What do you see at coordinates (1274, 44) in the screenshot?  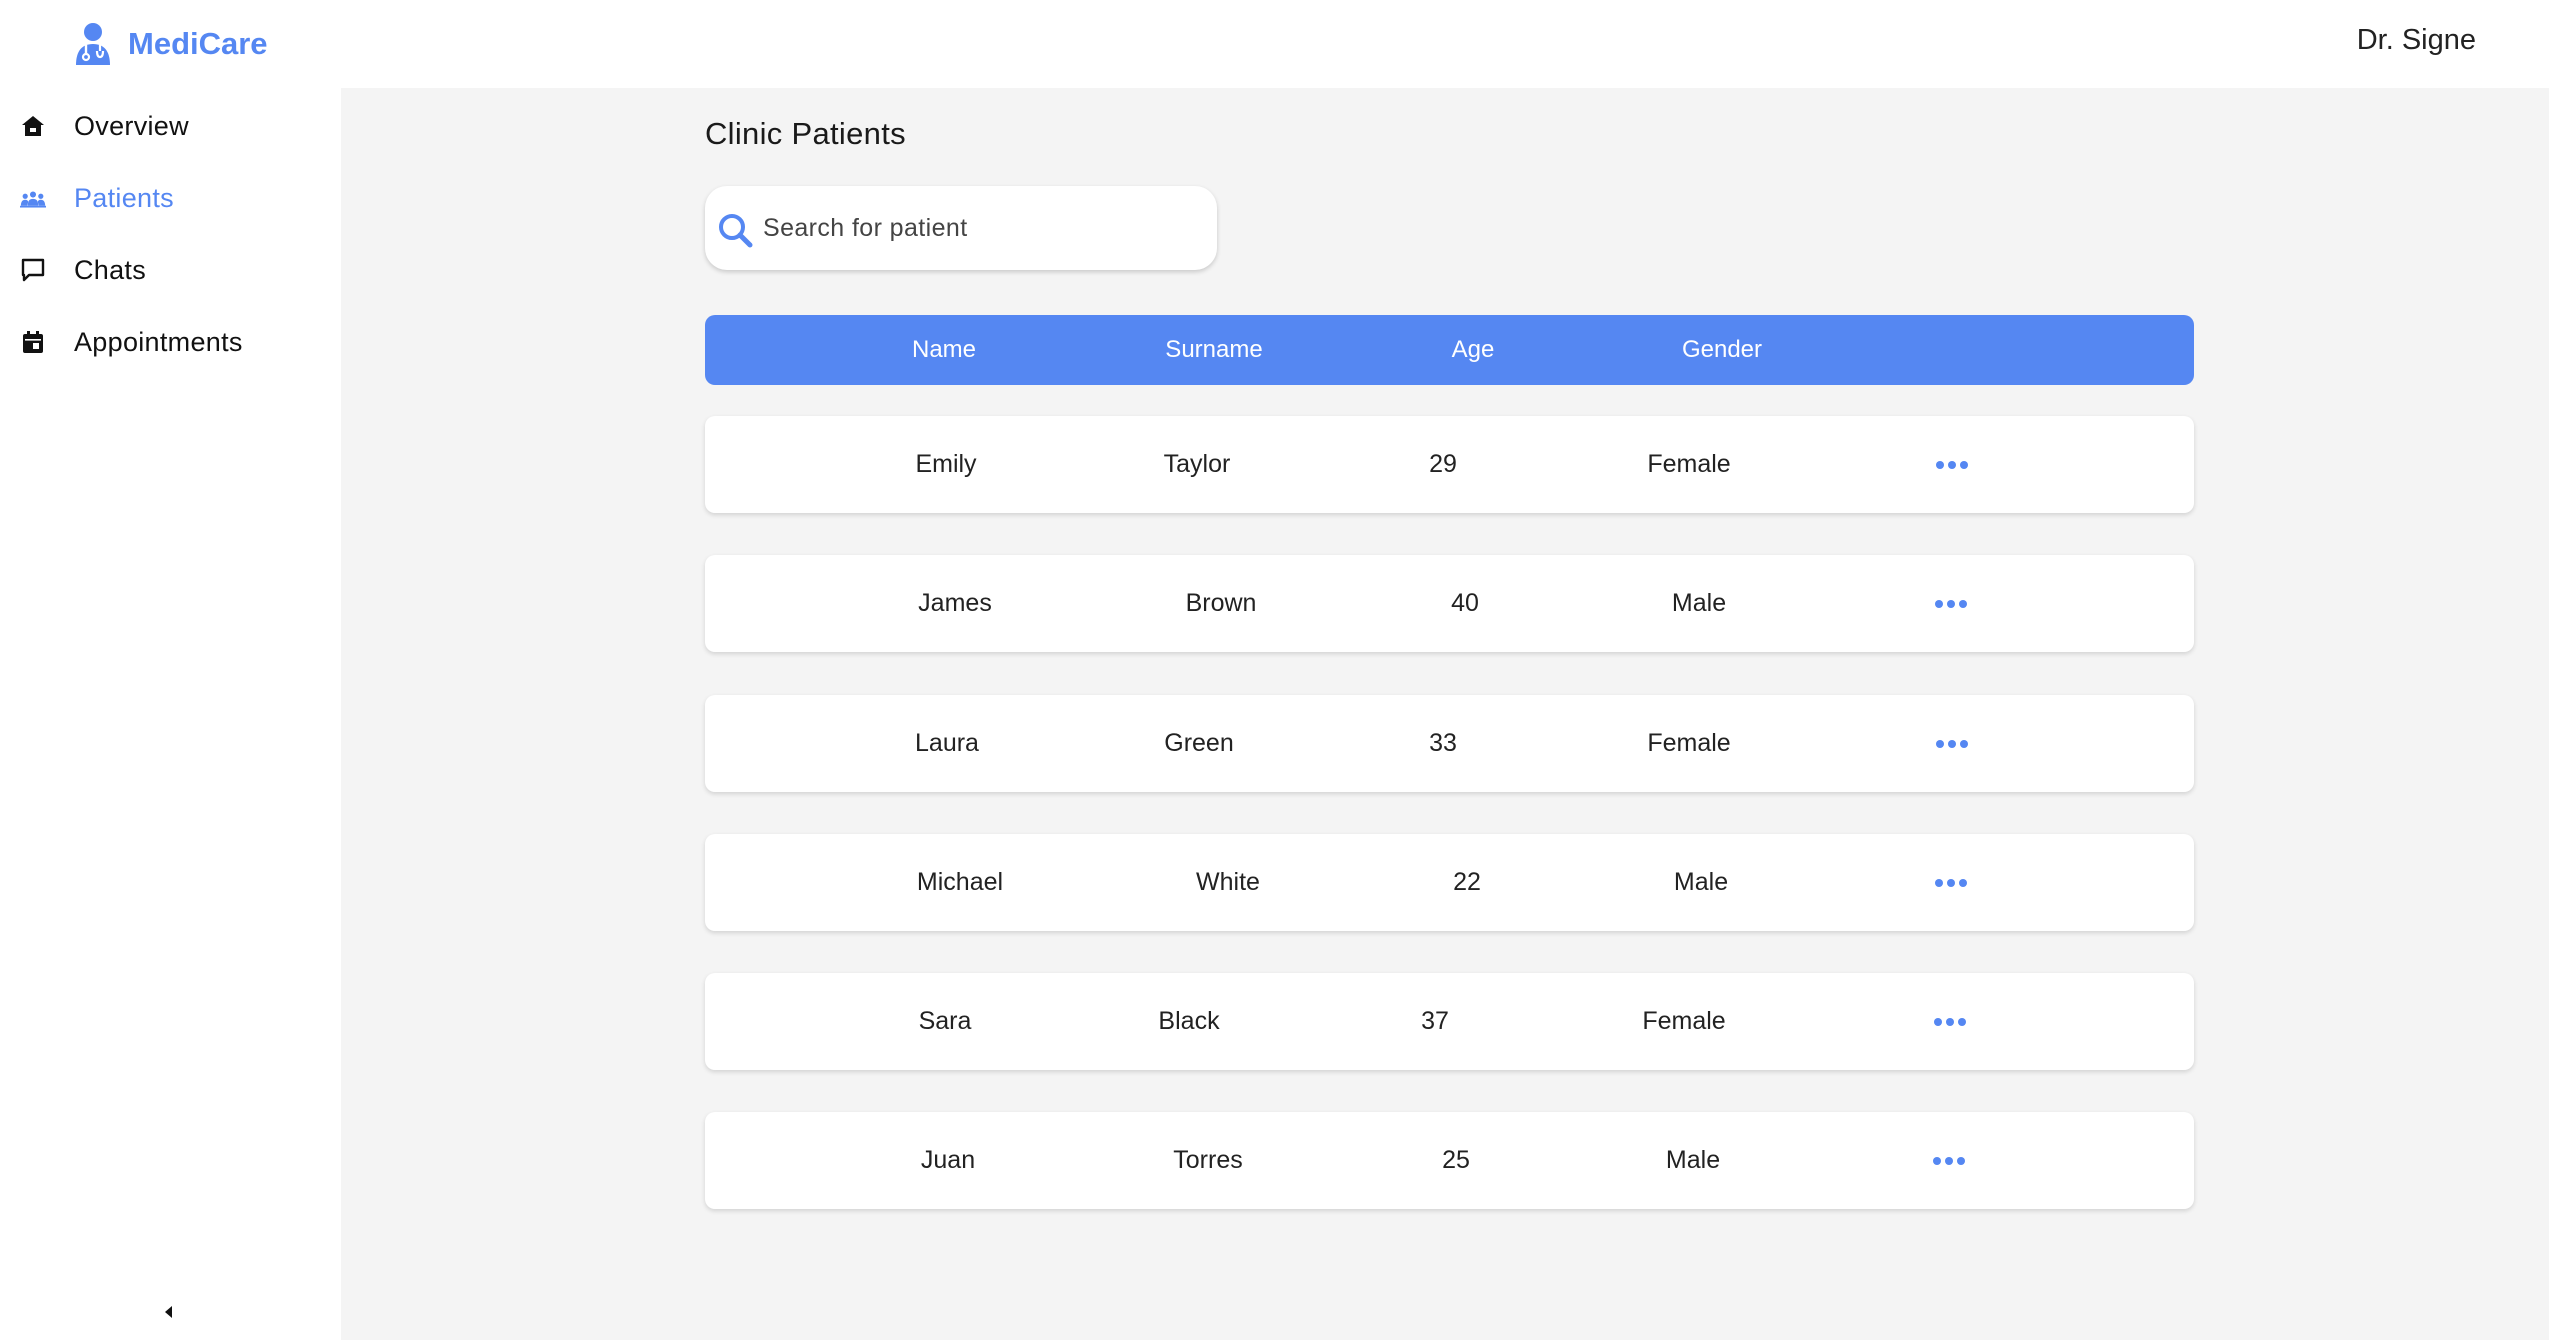 I see `top-bar: MediCare Dr. Signe` at bounding box center [1274, 44].